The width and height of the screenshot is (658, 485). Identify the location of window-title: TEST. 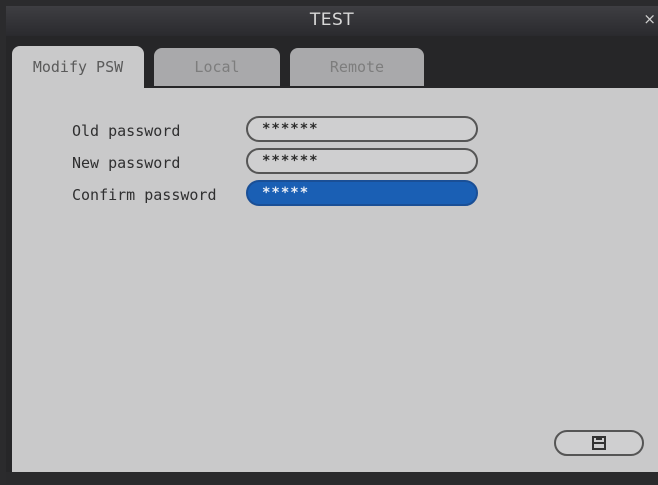
(332, 20).